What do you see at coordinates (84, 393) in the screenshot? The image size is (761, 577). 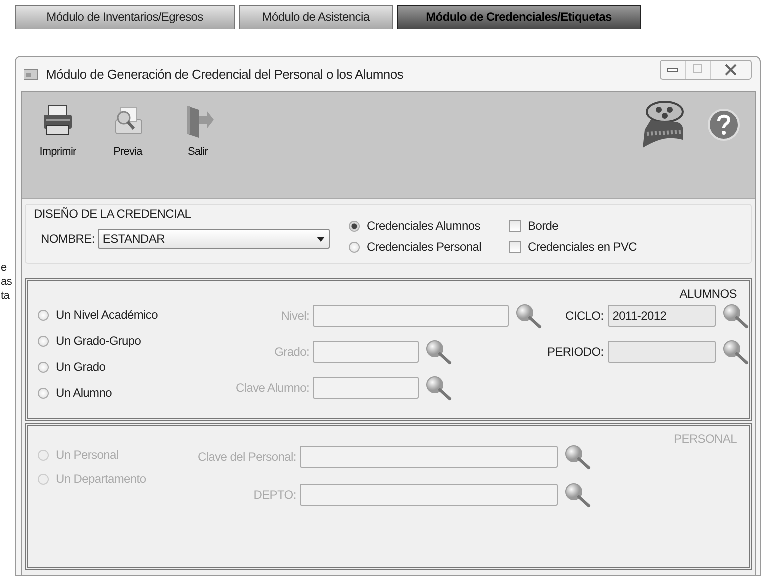 I see `radio-label: Un Alumno` at bounding box center [84, 393].